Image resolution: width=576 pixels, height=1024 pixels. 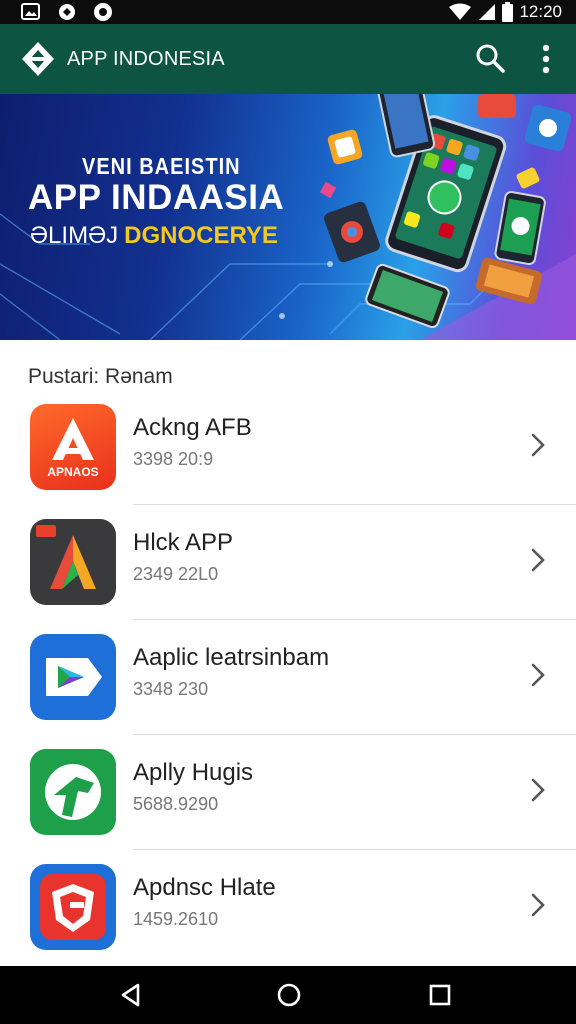 What do you see at coordinates (38, 59) in the screenshot?
I see `diamond-logo-icon` at bounding box center [38, 59].